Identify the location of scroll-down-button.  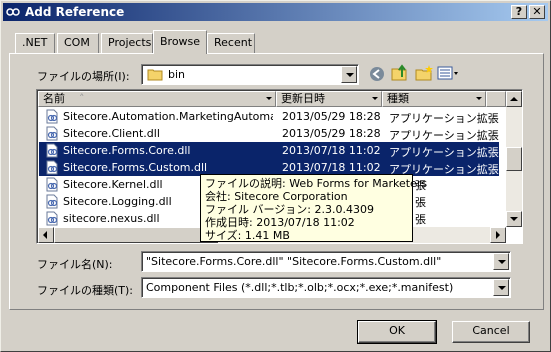
(514, 219).